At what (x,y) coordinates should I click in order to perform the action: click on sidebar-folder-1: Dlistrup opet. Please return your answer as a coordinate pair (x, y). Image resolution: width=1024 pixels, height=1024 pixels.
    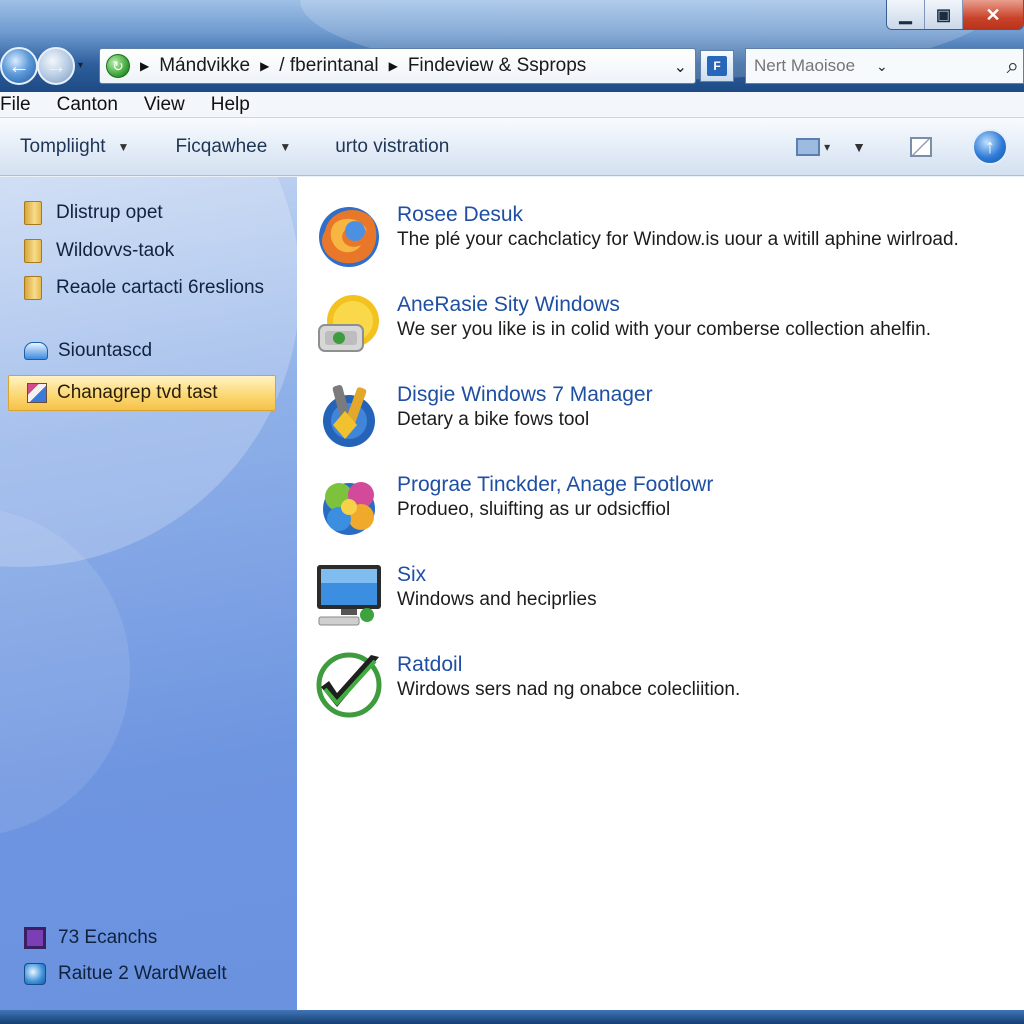
    Looking at the image, I should click on (93, 213).